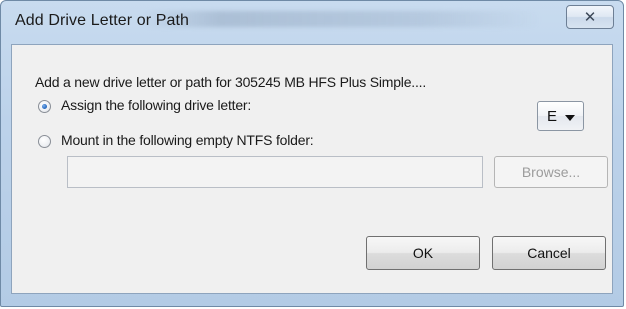 Image resolution: width=626 pixels, height=309 pixels. I want to click on drive-letter-value: E, so click(552, 116).